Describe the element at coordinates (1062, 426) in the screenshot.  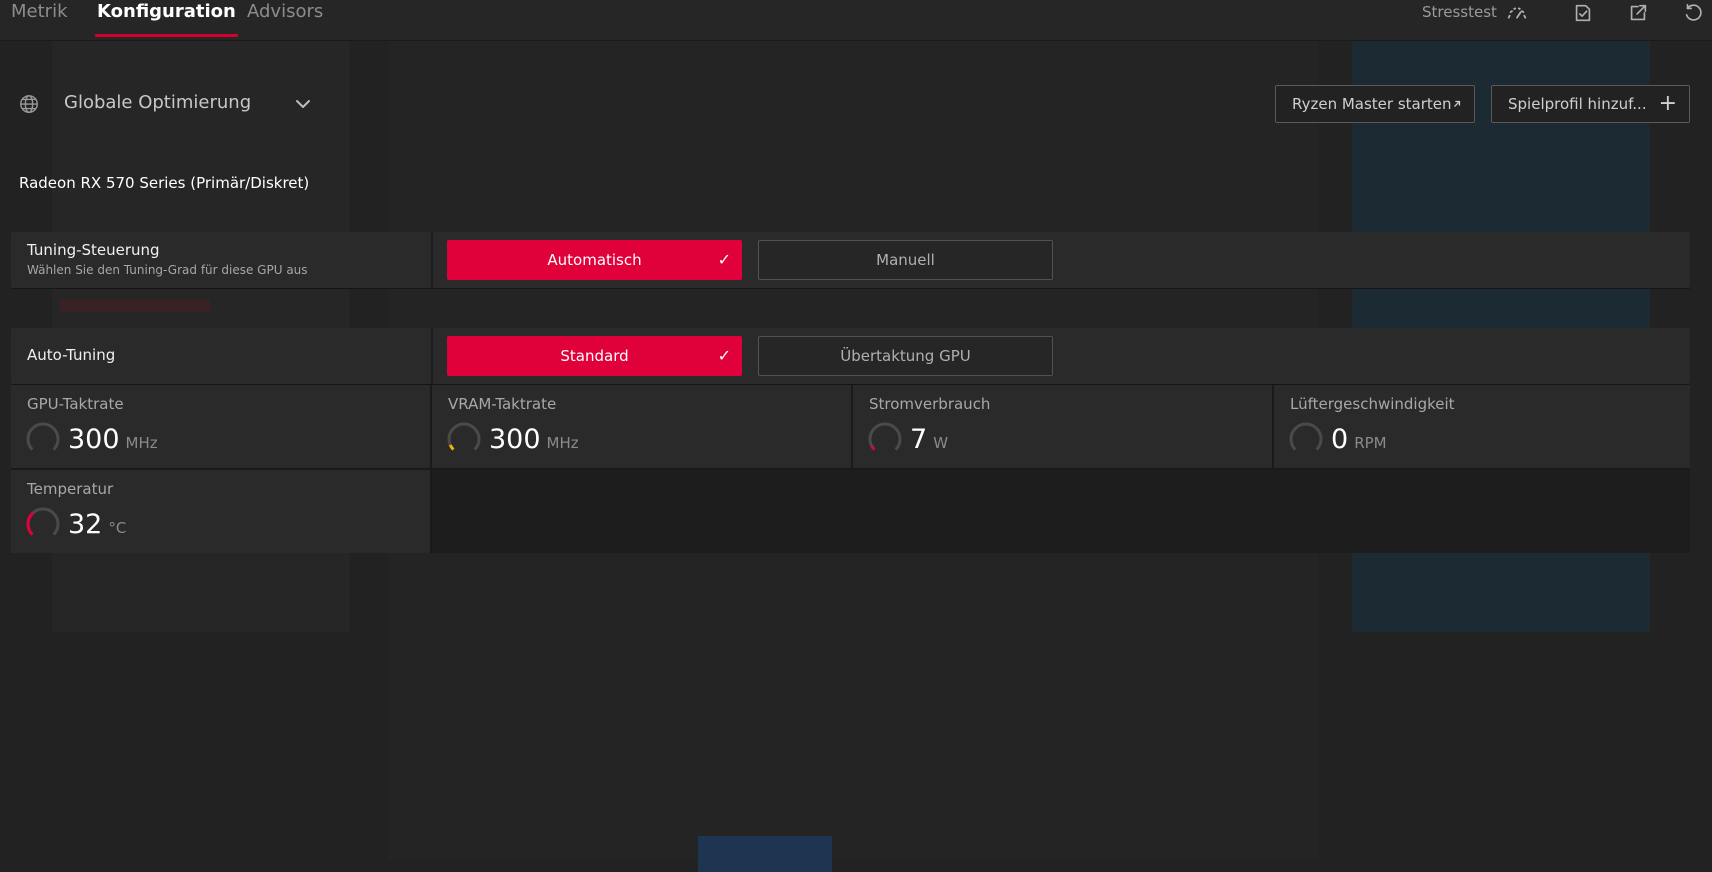
I see `metric-power: Stromverbrauch 7W` at that location.